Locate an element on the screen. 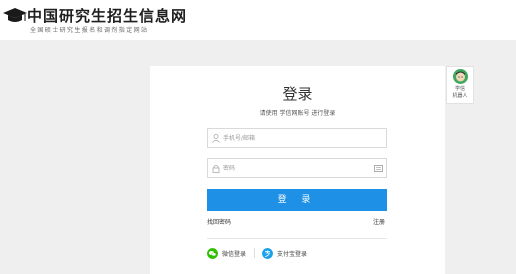  forgot-password-link: 找回密码 is located at coordinates (219, 221).